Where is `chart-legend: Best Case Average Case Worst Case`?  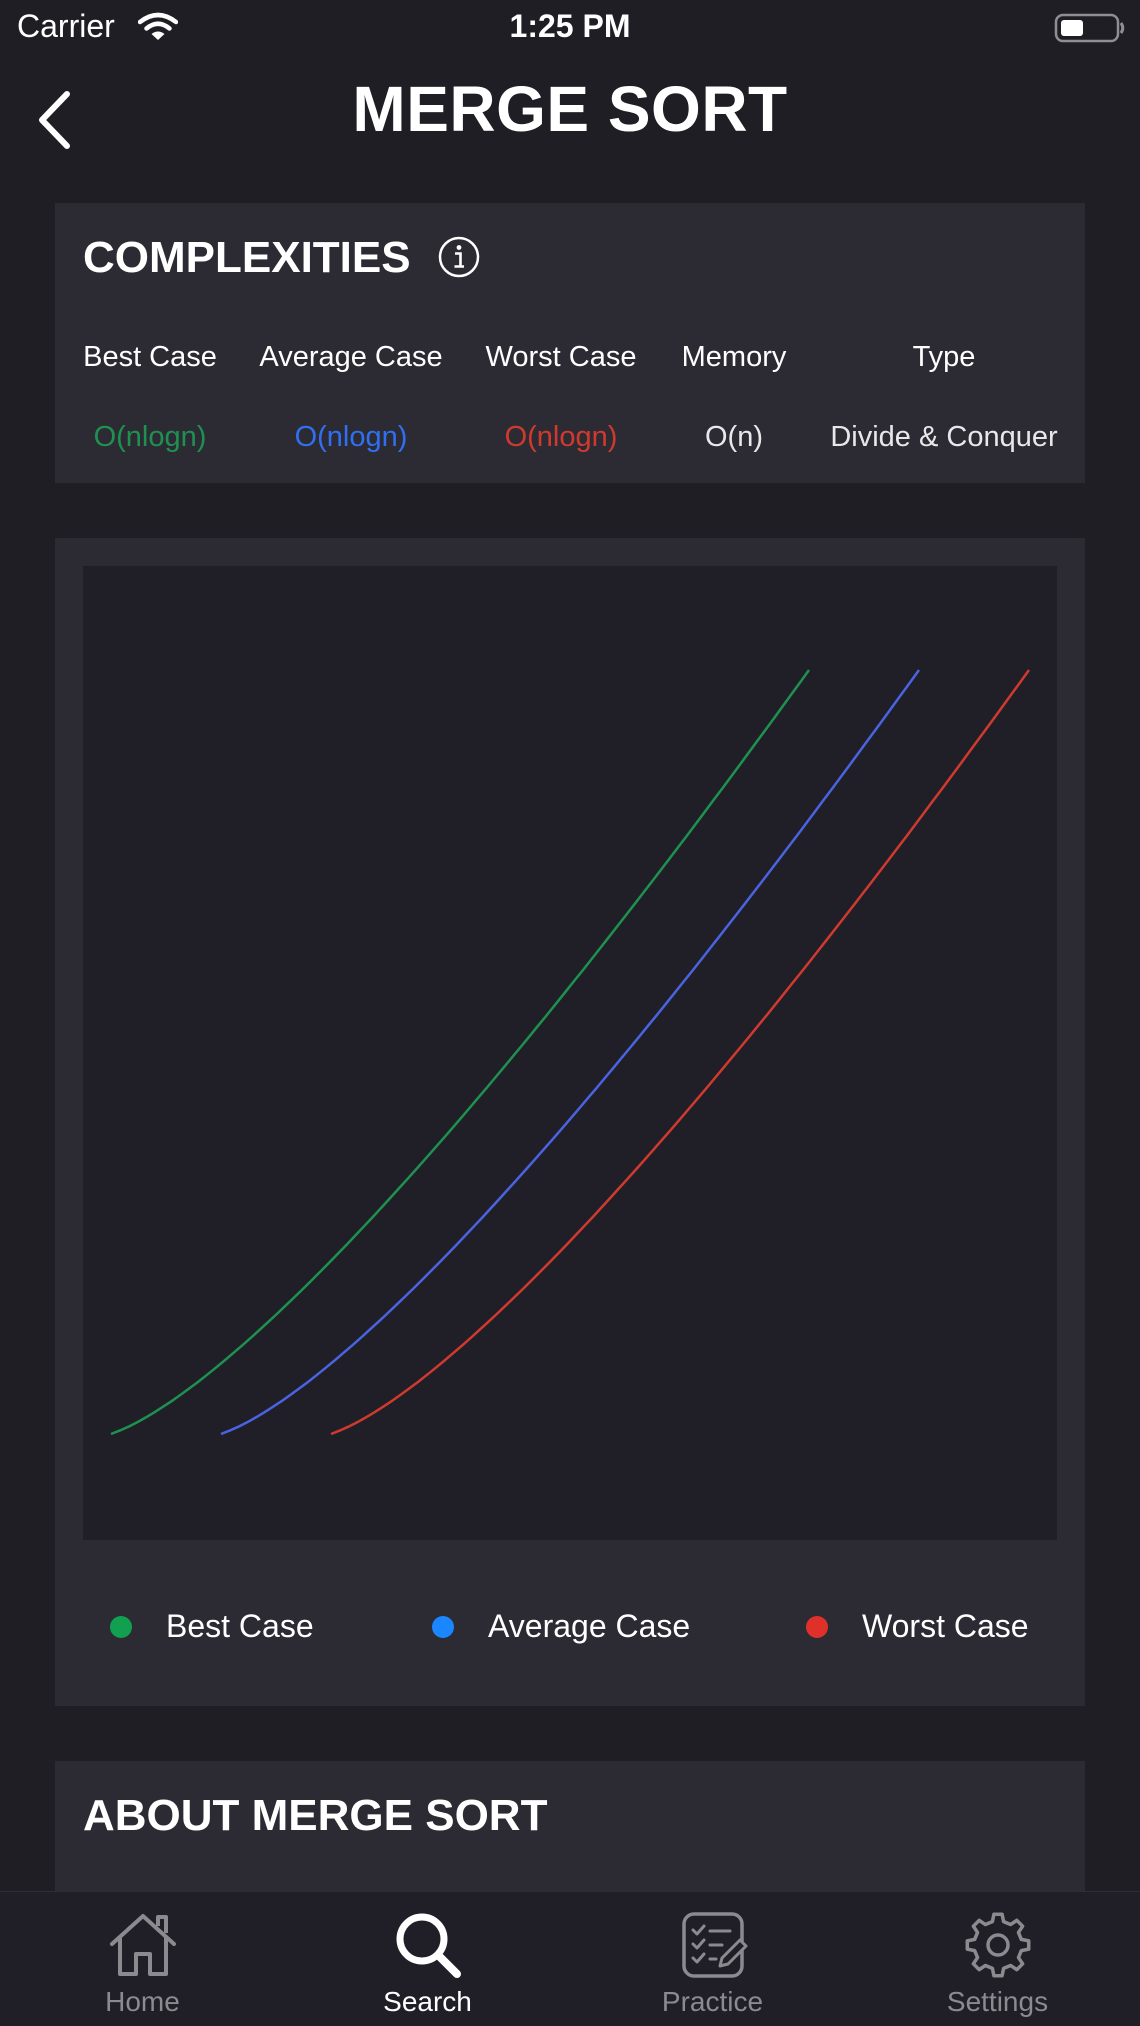 chart-legend: Best Case Average Case Worst Case is located at coordinates (570, 1633).